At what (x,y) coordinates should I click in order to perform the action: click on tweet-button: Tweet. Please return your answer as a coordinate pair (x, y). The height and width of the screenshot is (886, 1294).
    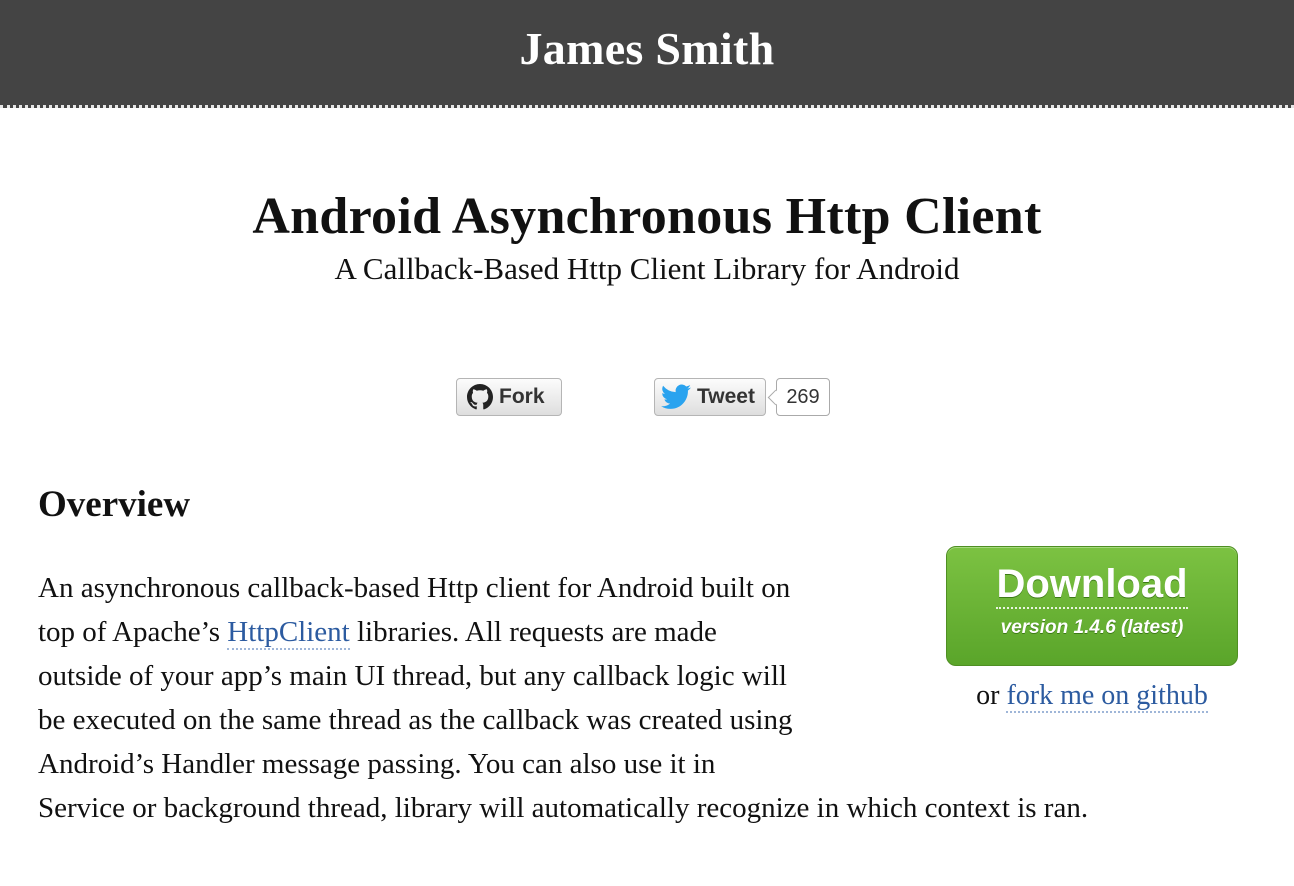
    Looking at the image, I should click on (710, 397).